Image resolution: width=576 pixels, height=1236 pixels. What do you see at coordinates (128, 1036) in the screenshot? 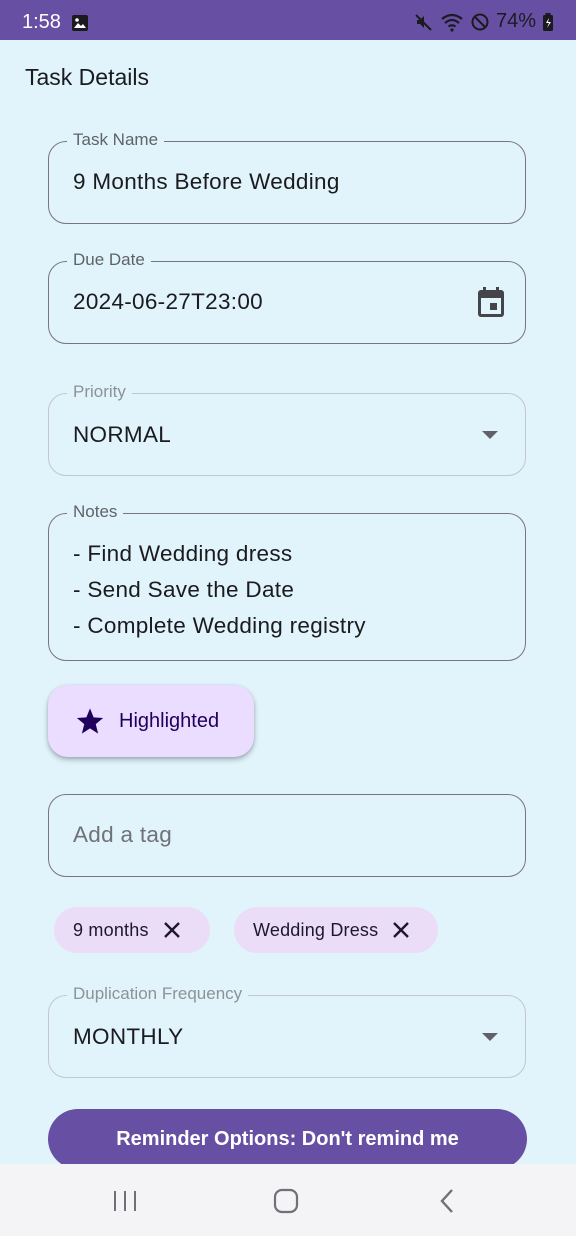
I see `duplication-frequency-value: MONTHLY` at bounding box center [128, 1036].